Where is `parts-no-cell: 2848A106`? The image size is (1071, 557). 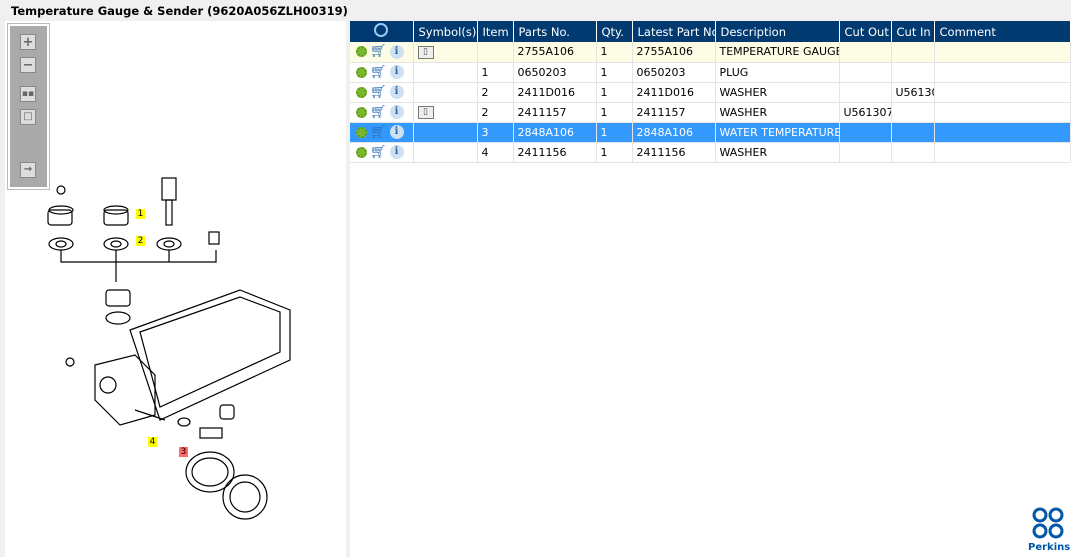
parts-no-cell: 2848A106 is located at coordinates (555, 132).